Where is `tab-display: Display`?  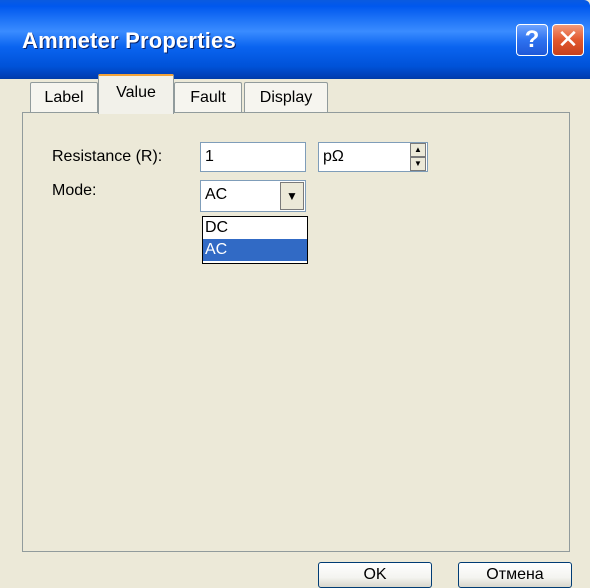
tab-display: Display is located at coordinates (286, 97).